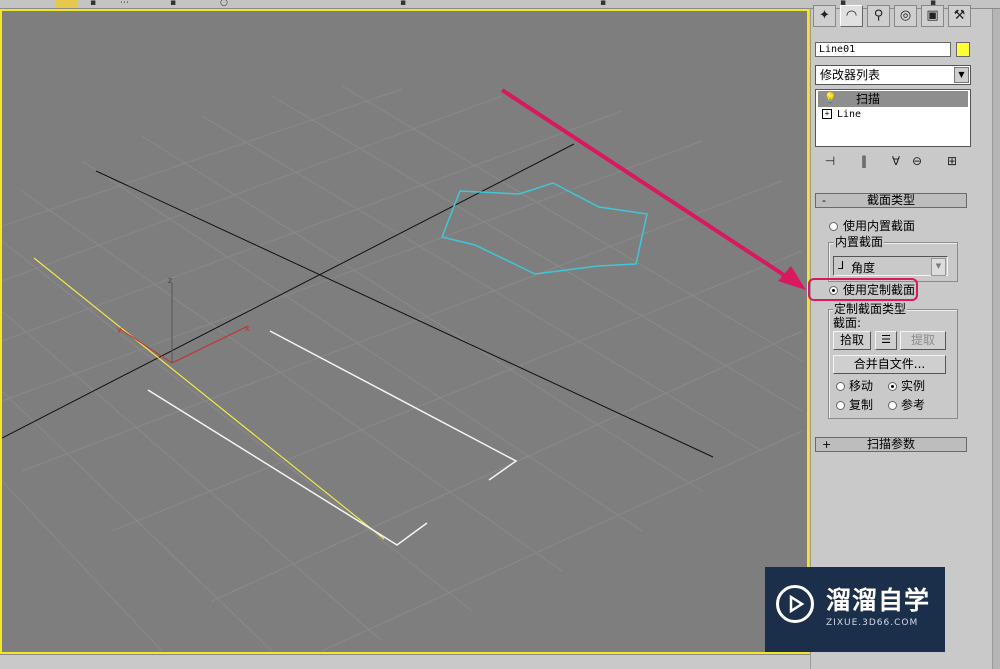  What do you see at coordinates (859, 242) in the screenshot?
I see `builtin-group-label: 内置截面` at bounding box center [859, 242].